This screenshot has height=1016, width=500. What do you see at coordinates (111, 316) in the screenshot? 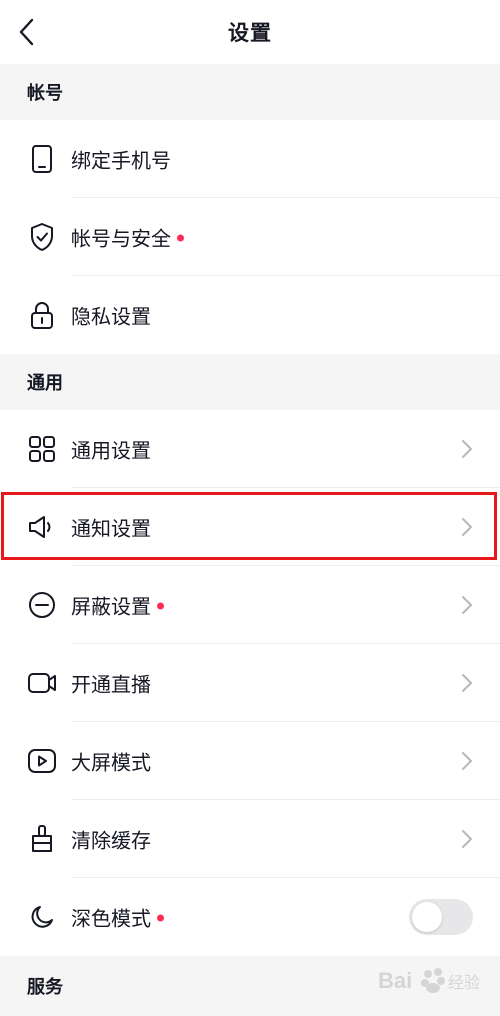
I see `row-label: 隐私设置` at bounding box center [111, 316].